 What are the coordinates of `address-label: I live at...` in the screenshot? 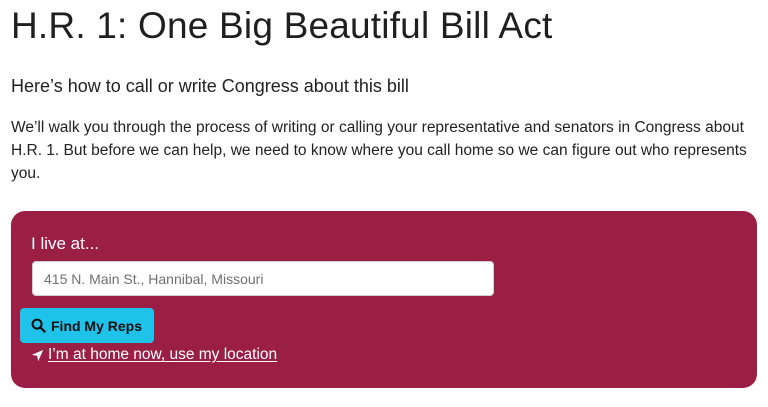 It's located at (65, 243).